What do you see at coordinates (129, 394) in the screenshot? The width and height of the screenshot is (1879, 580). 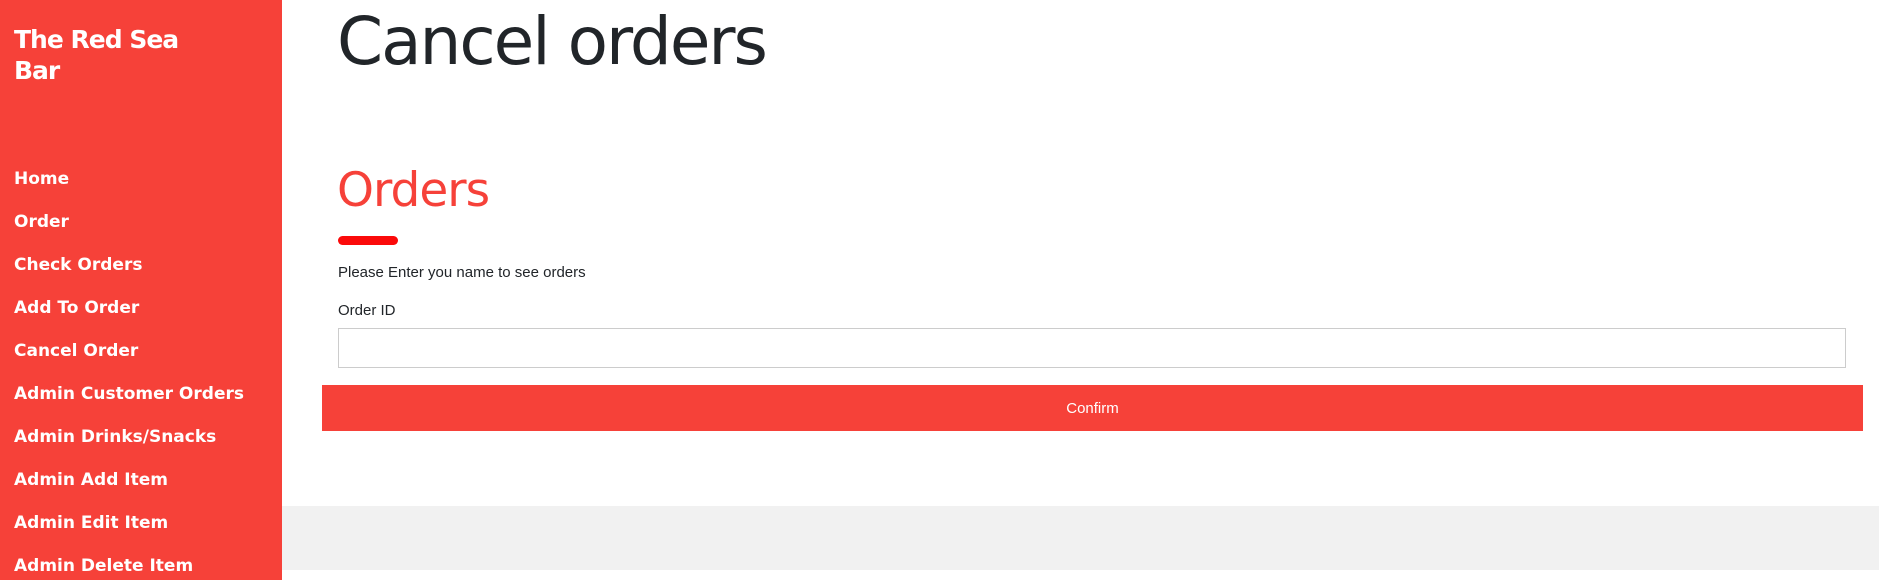 I see `nav-link-admin-customer-orders: Admin Customer Orders` at bounding box center [129, 394].